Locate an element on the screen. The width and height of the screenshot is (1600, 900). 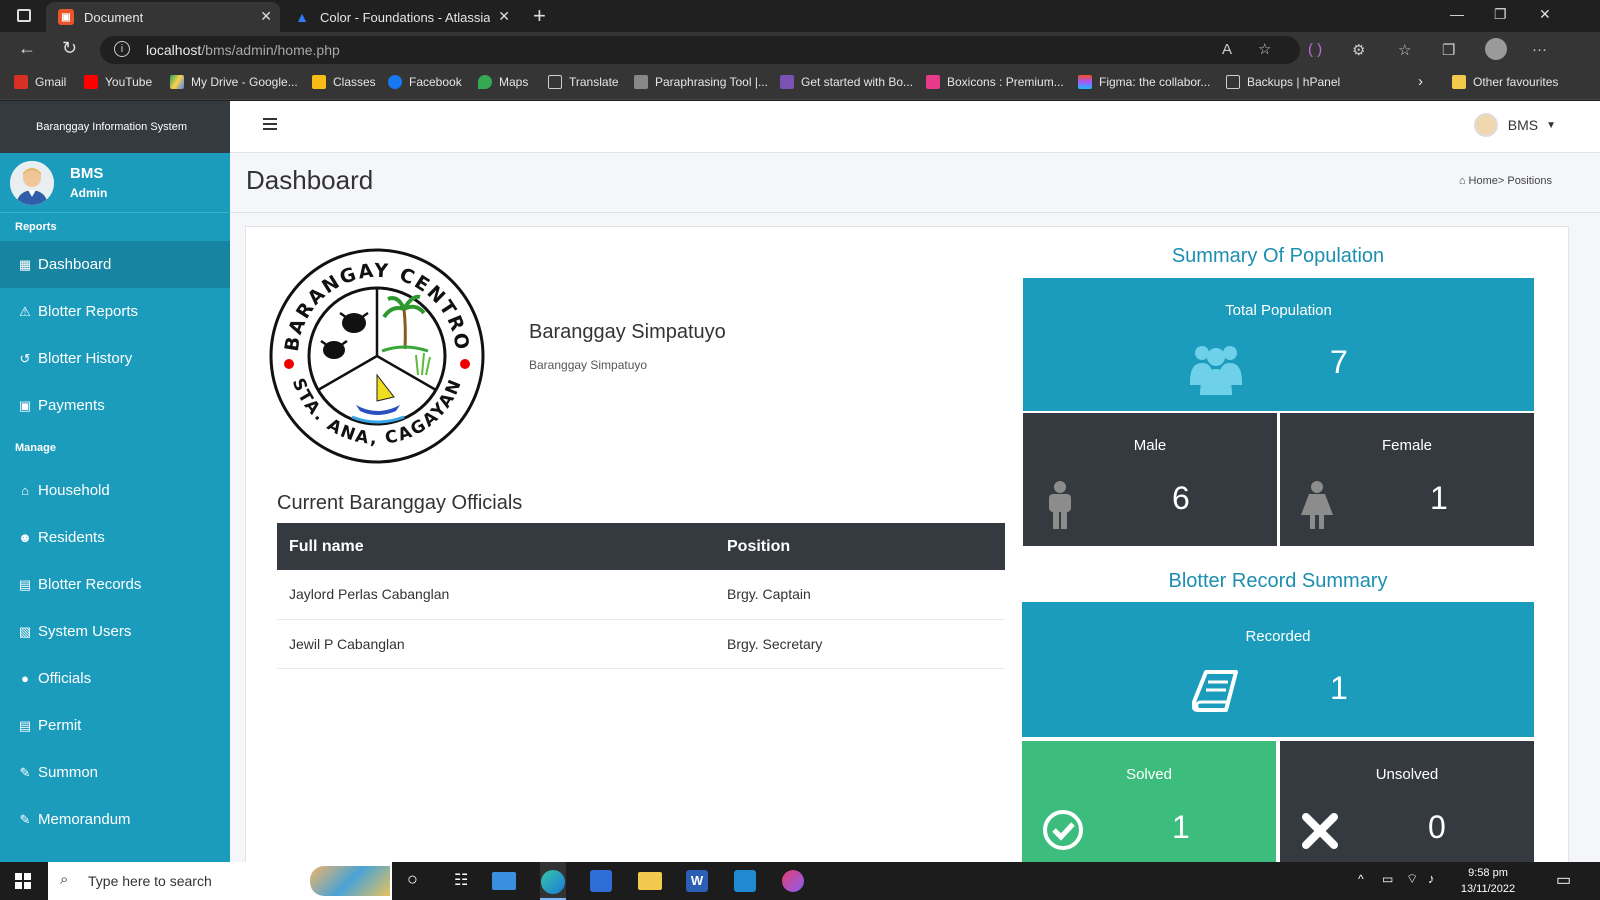
total-population-label: Total Population is located at coordinates (1278, 310).